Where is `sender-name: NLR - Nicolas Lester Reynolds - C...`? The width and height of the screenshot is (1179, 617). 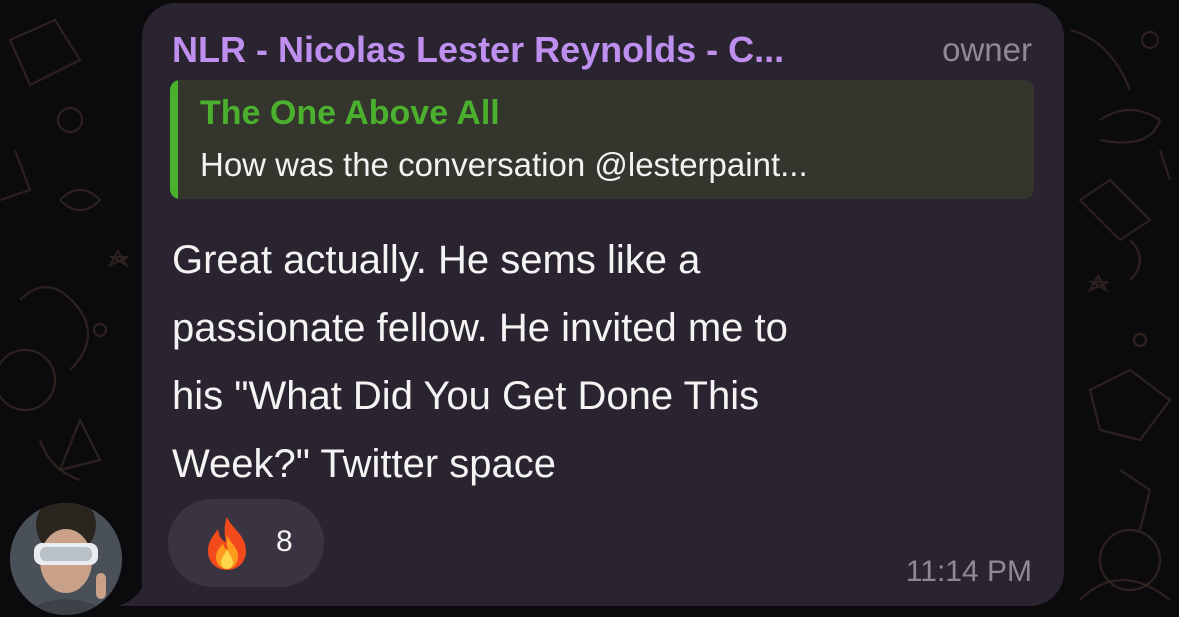 sender-name: NLR - Nicolas Lester Reynolds - C... is located at coordinates (532, 50).